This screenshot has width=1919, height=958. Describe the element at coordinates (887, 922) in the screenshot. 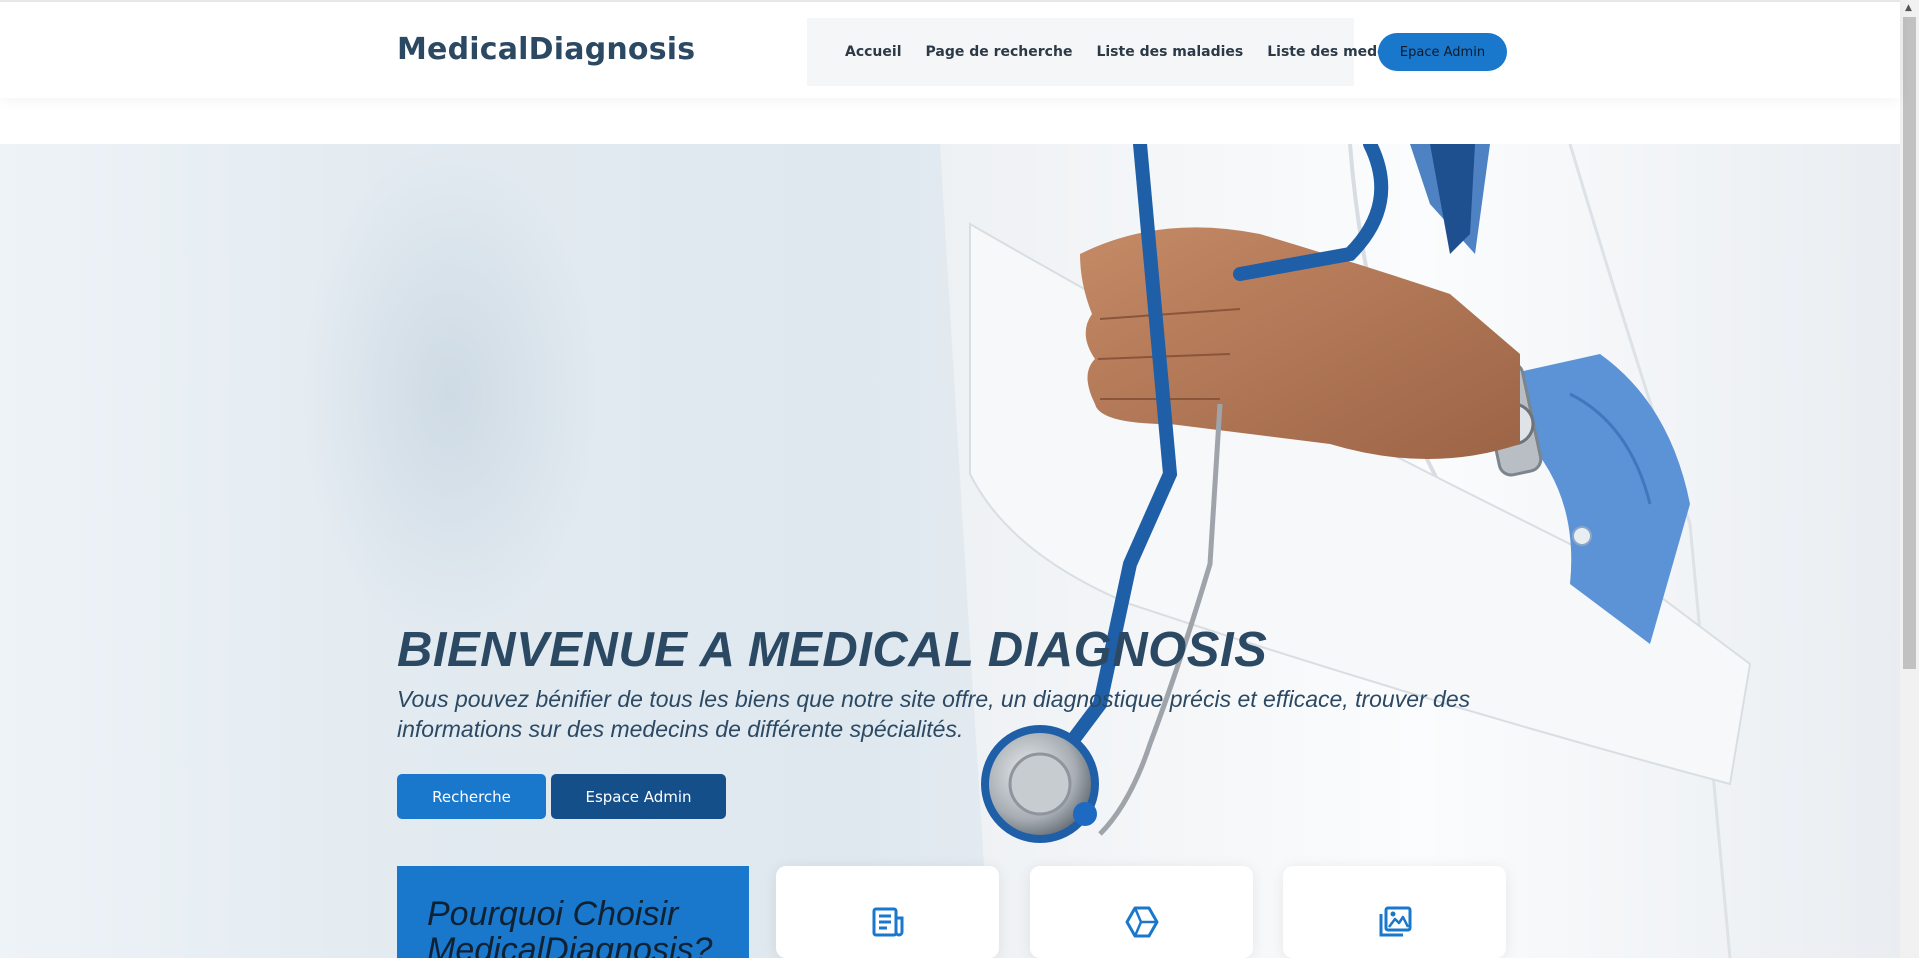

I see `receipt-icon` at that location.